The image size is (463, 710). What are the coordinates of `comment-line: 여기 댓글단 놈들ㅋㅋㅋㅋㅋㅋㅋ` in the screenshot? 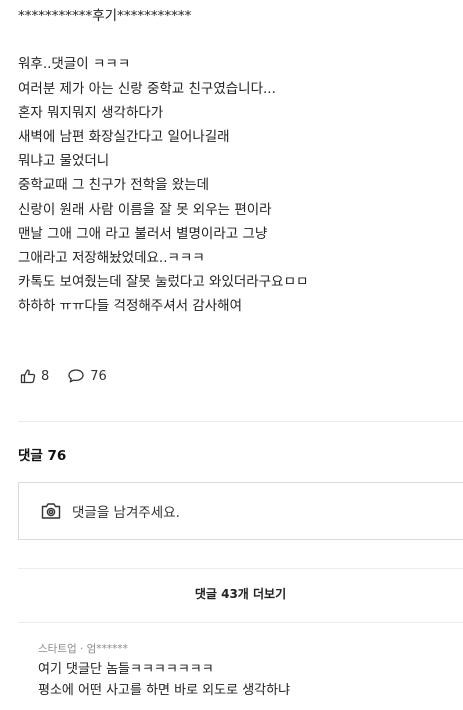 It's located at (126, 669).